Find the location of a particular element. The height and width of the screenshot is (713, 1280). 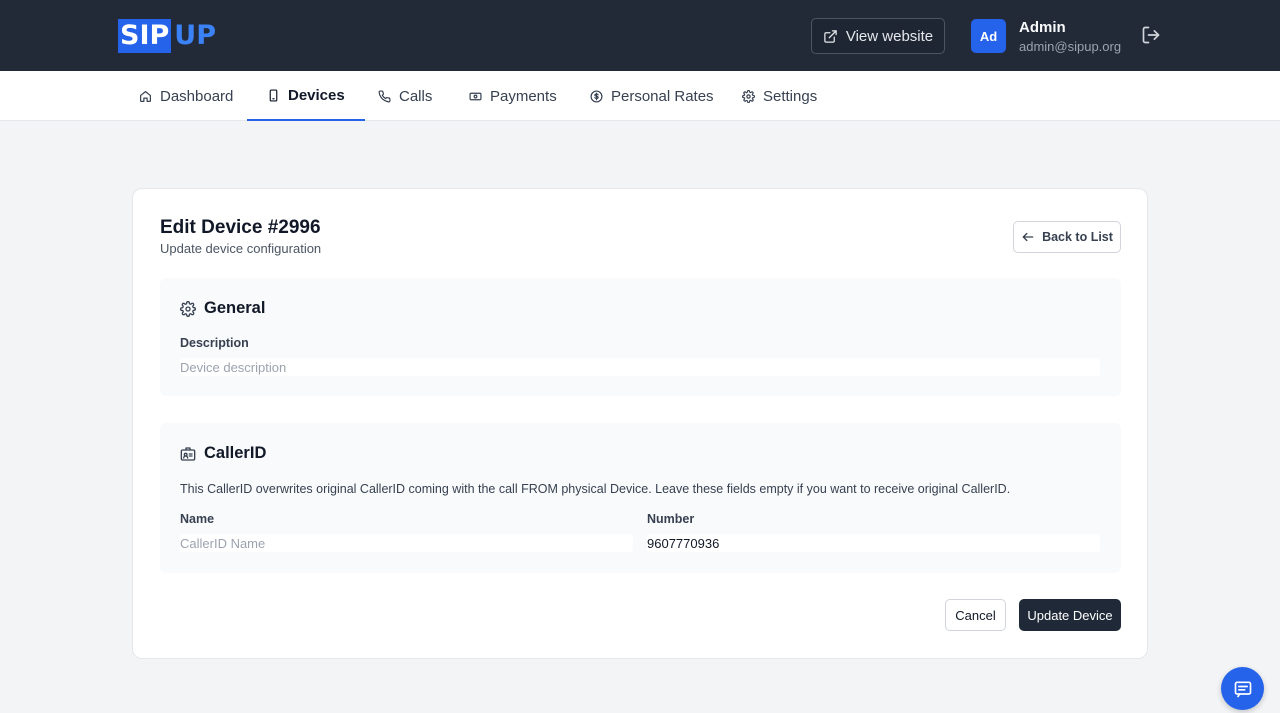

chat-icon is located at coordinates (1242, 689).